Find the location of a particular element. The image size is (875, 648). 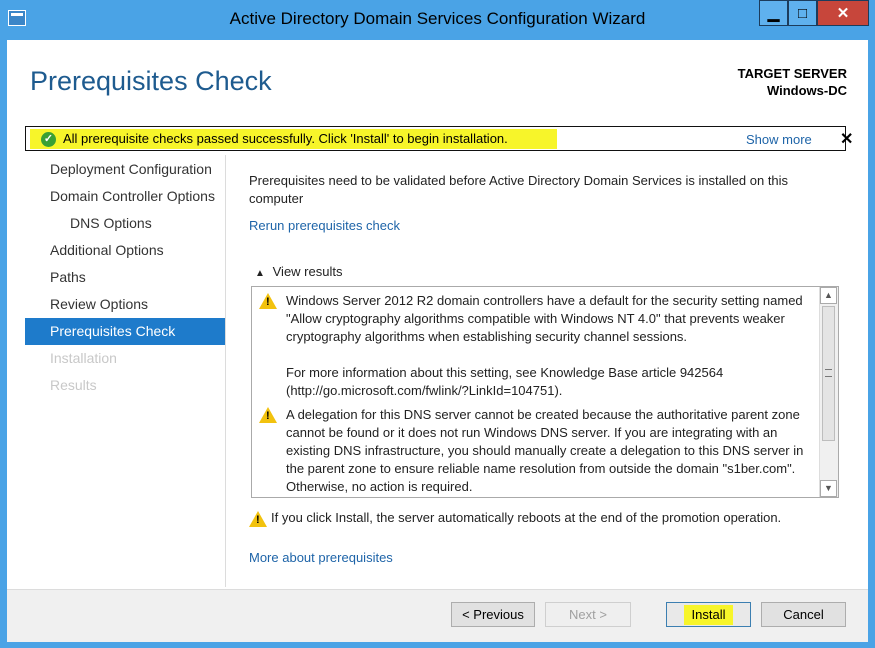

maximize-button: □ is located at coordinates (802, 13).